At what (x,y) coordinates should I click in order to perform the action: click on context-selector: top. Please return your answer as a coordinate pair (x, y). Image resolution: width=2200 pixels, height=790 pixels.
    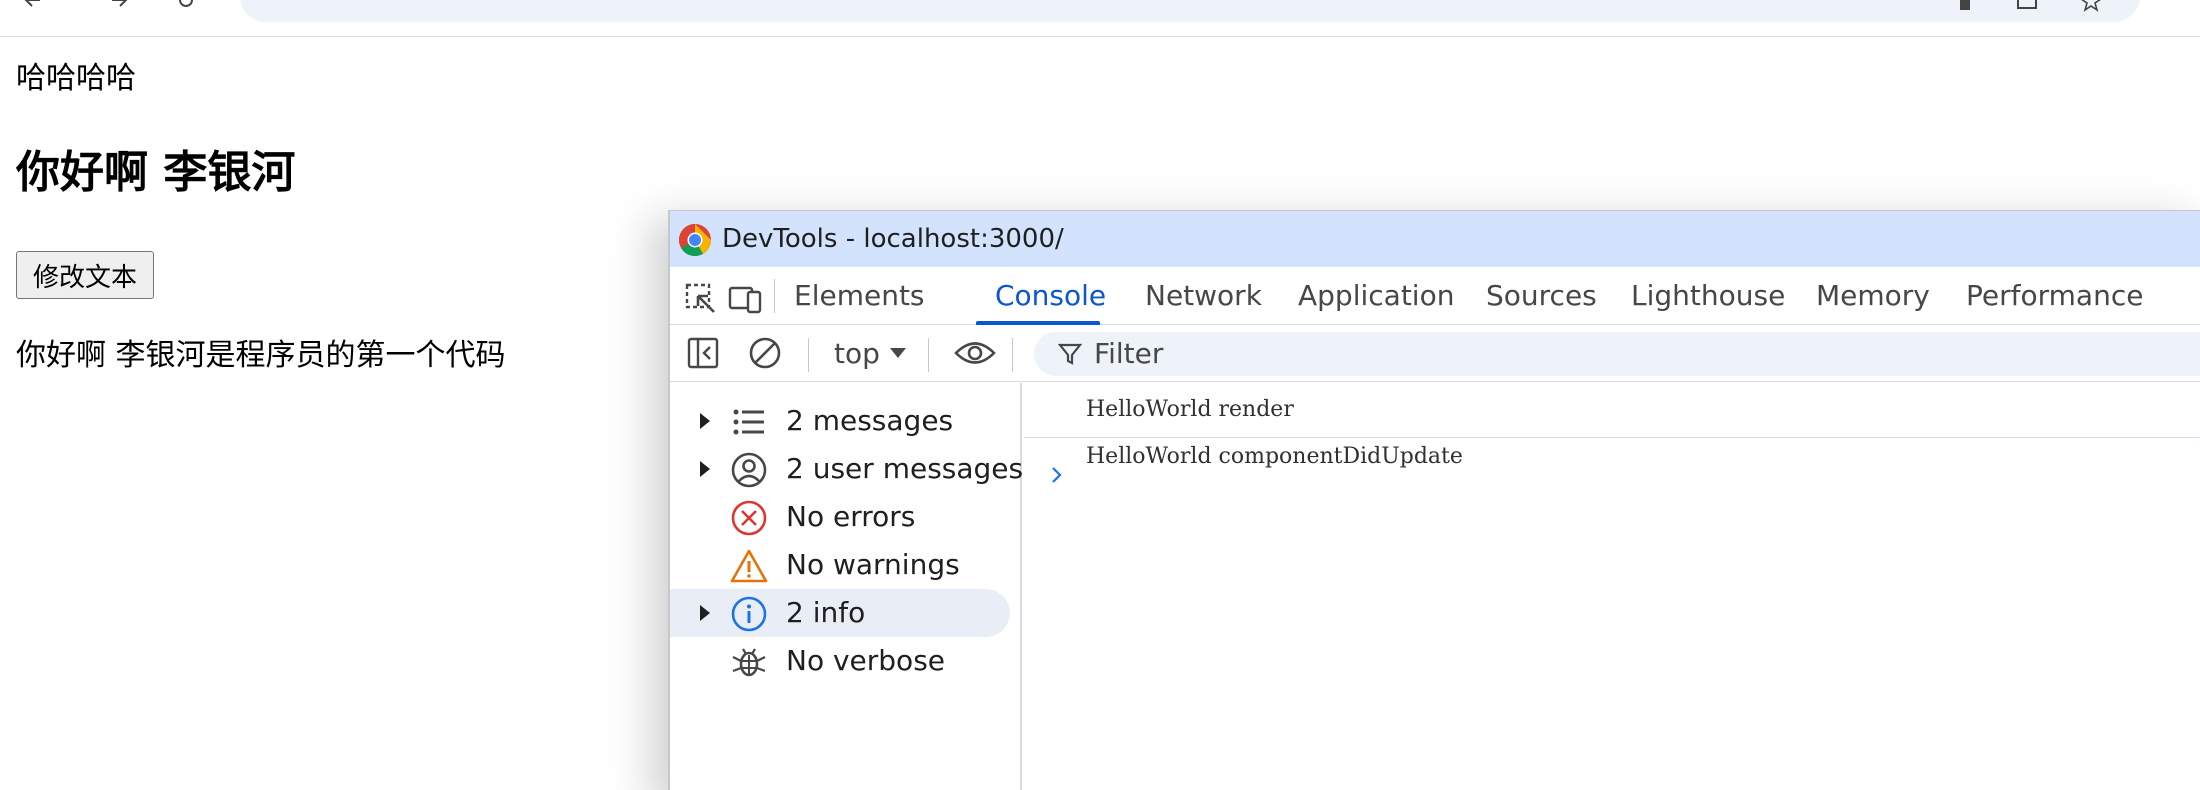
    Looking at the image, I should click on (857, 354).